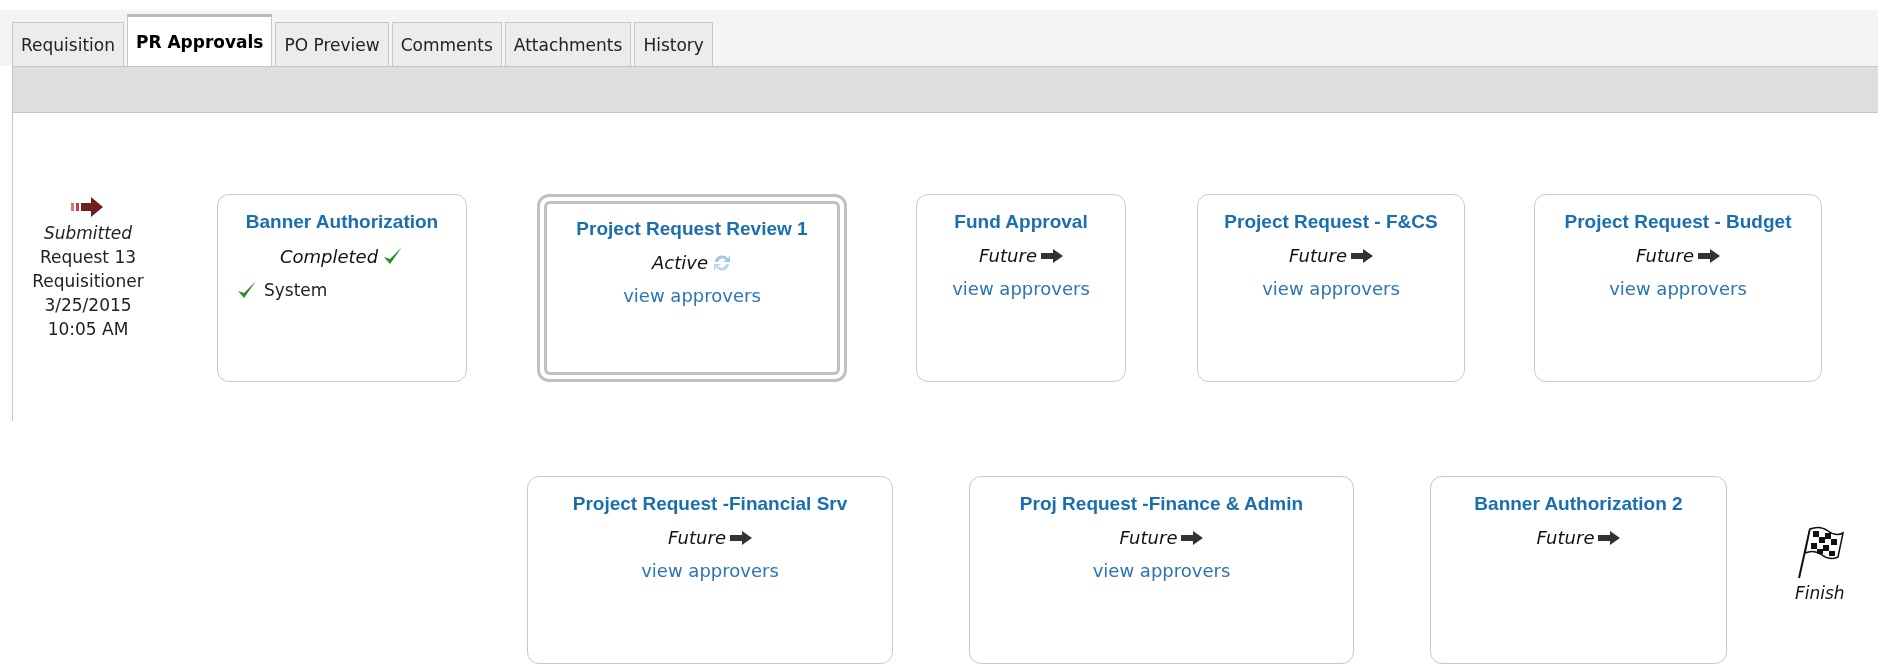 This screenshot has height=668, width=1878. I want to click on tab: PR Approvals, so click(199, 40).